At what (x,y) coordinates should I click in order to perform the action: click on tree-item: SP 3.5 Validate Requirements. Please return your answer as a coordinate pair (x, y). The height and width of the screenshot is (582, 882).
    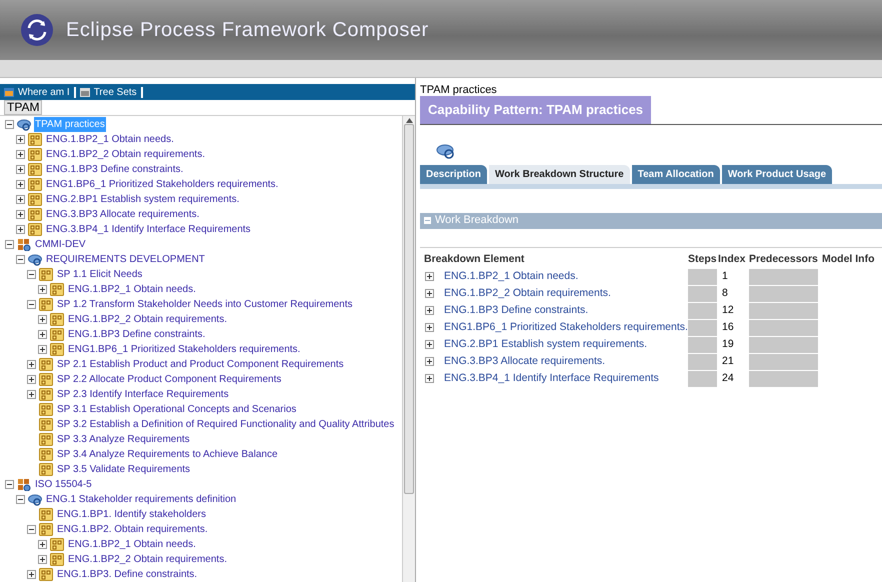
    Looking at the image, I should click on (124, 469).